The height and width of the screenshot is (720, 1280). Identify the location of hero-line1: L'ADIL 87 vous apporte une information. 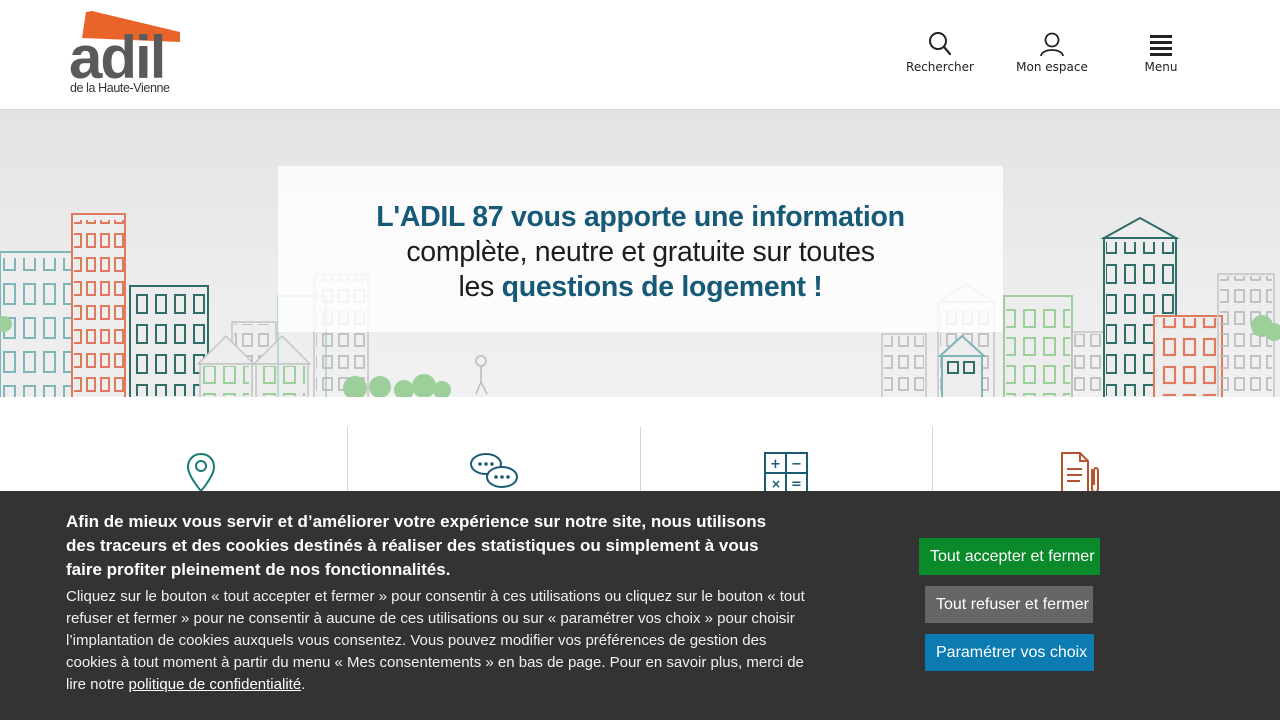
(640, 217).